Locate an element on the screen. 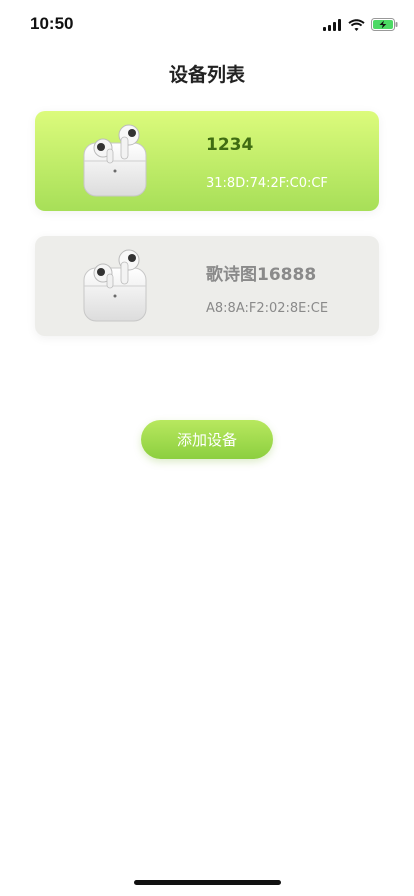 The height and width of the screenshot is (896, 414). device-card-1: 1234 31:8D:74:2F:C0:CF is located at coordinates (207, 161).